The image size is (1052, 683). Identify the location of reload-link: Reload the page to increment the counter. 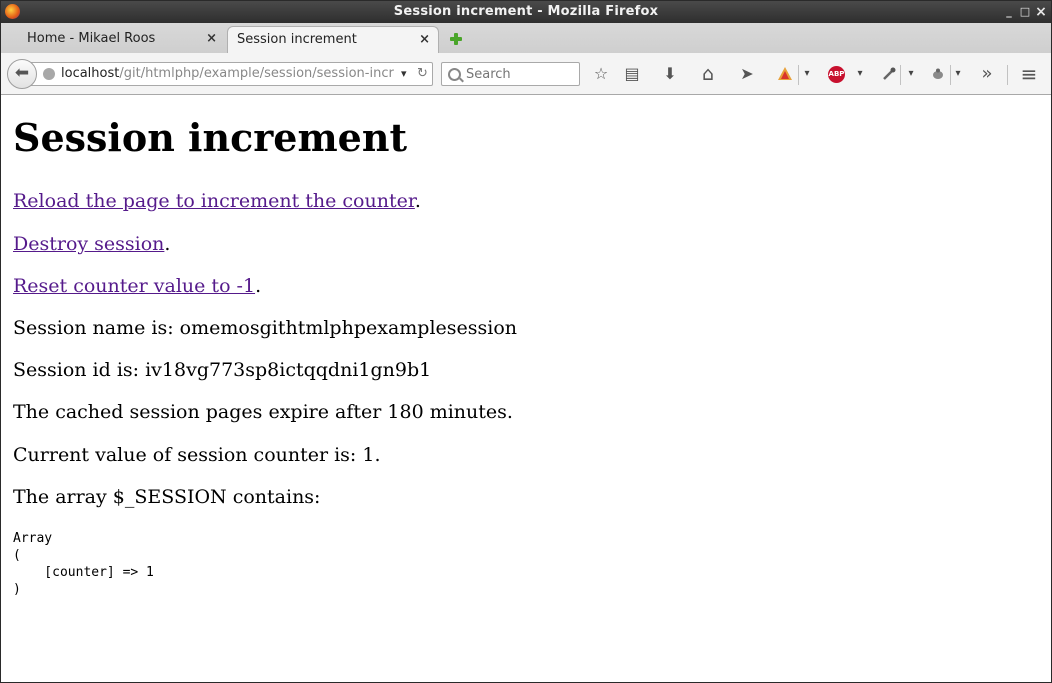
(214, 201).